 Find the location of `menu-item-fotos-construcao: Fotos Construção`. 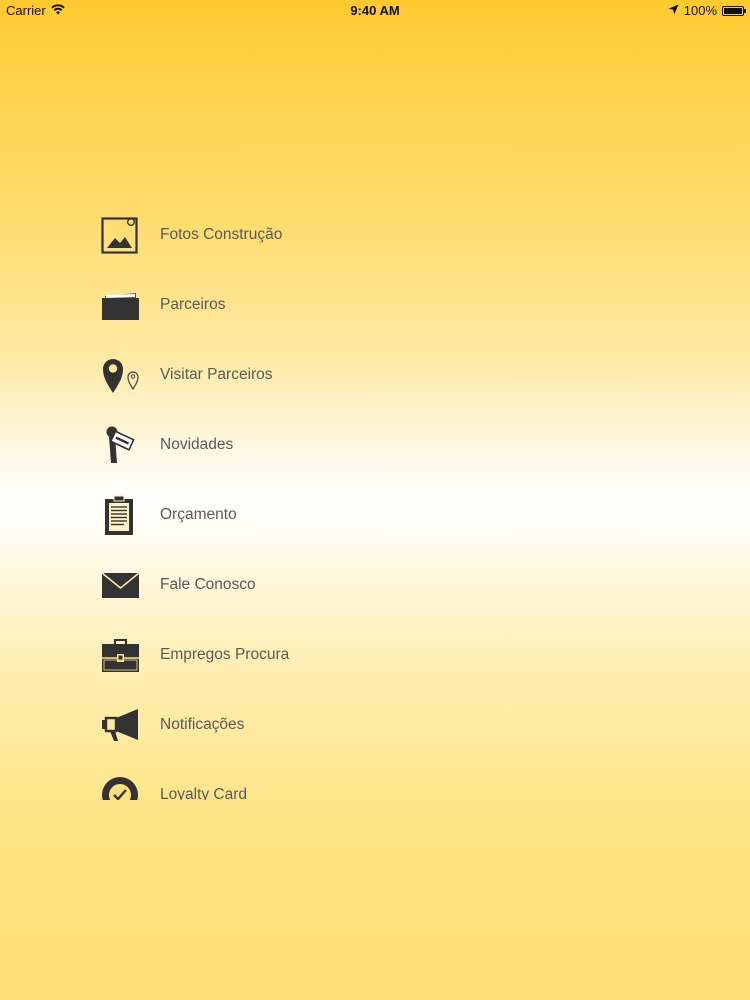

menu-item-fotos-construcao: Fotos Construção is located at coordinates (300, 235).